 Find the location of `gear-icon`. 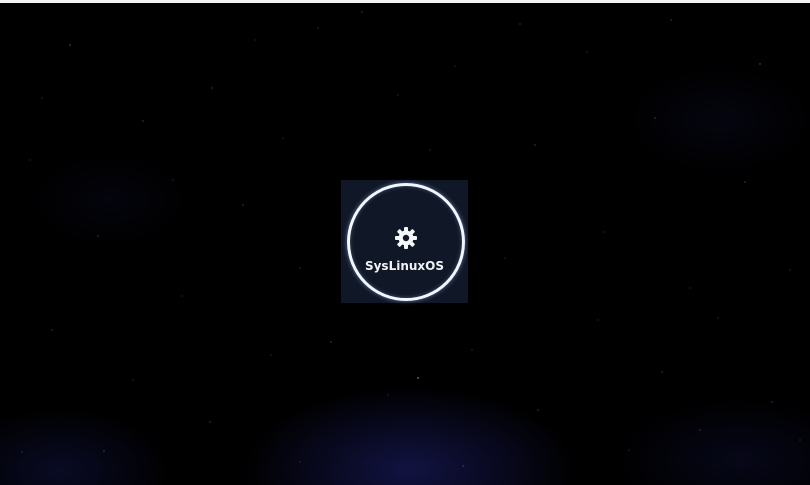

gear-icon is located at coordinates (406, 238).